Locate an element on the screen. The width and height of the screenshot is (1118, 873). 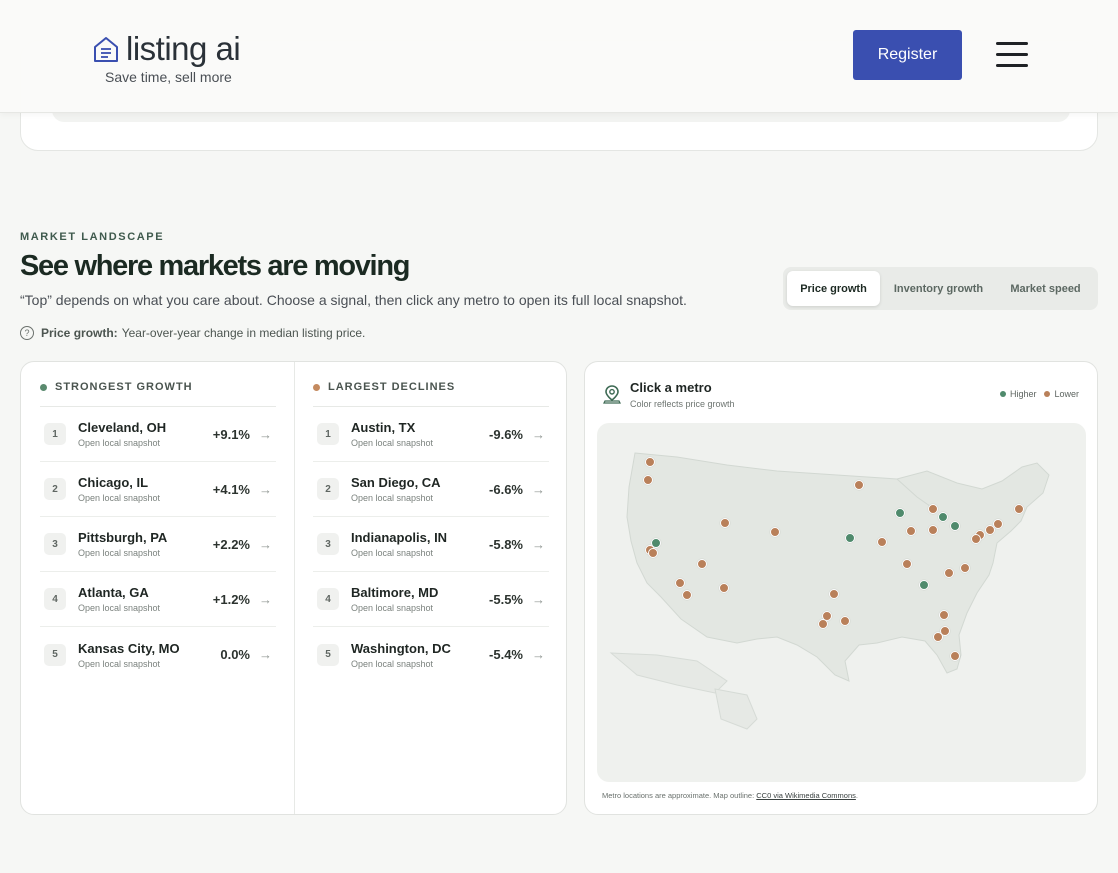
rank-badge: 5 is located at coordinates (55, 654).